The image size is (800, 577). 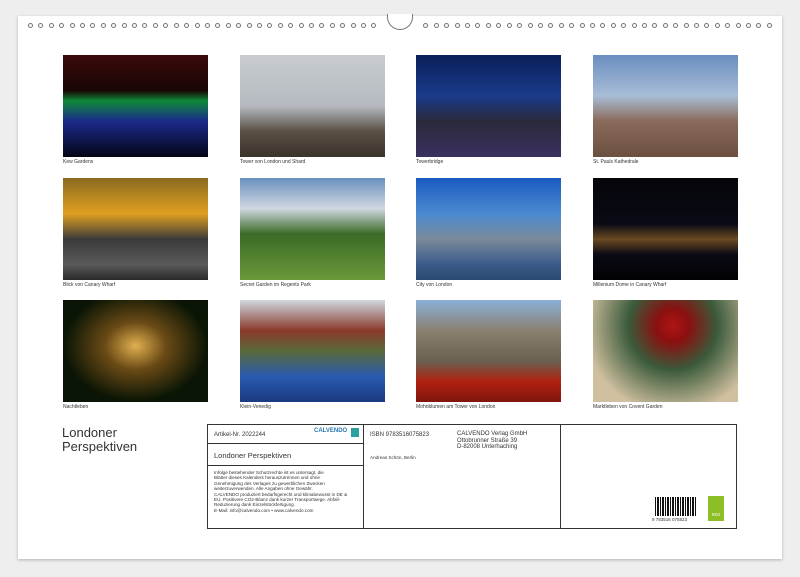 I want to click on photo-caption: Millenium Dome in Canary Wharf, so click(x=630, y=285).